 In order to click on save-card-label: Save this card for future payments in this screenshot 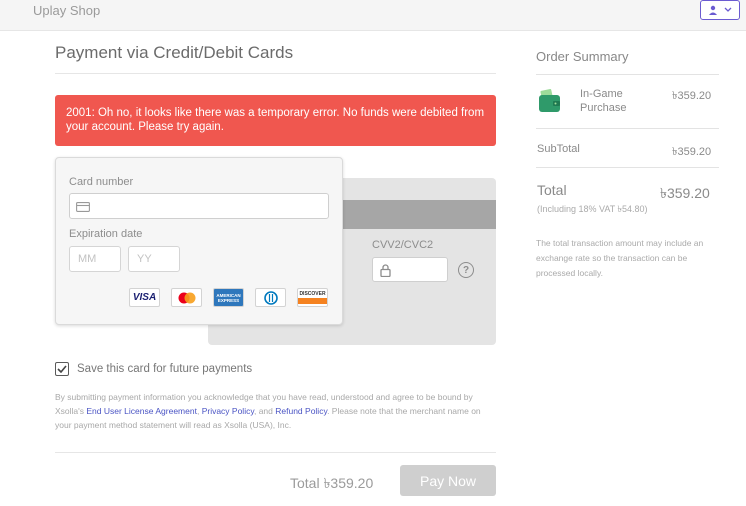, I will do `click(165, 369)`.